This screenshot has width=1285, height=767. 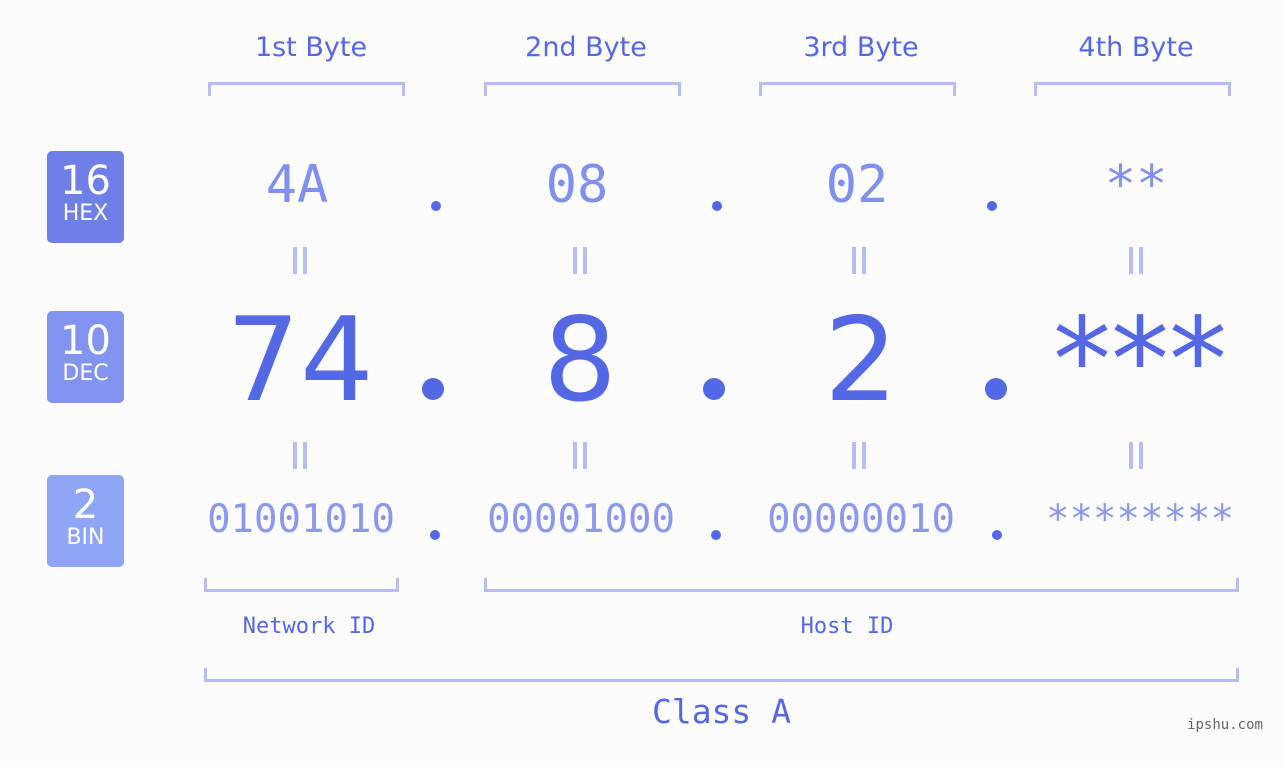 What do you see at coordinates (580, 360) in the screenshot?
I see `dec-octet-2: 8` at bounding box center [580, 360].